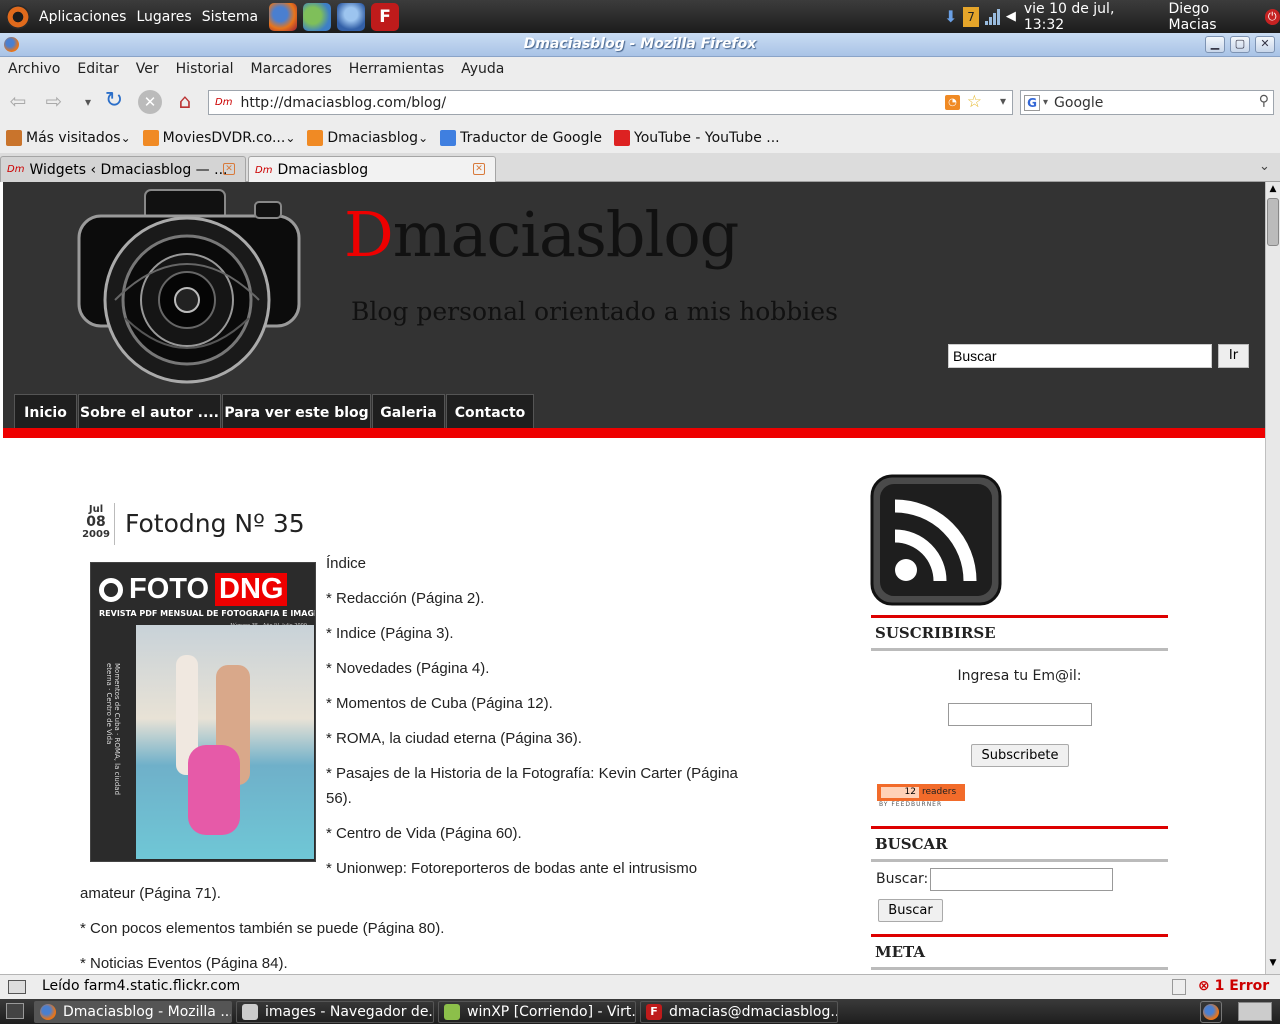  Describe the element at coordinates (1272, 578) in the screenshot. I see `vertical-scrollbar: ▲ ▼` at that location.